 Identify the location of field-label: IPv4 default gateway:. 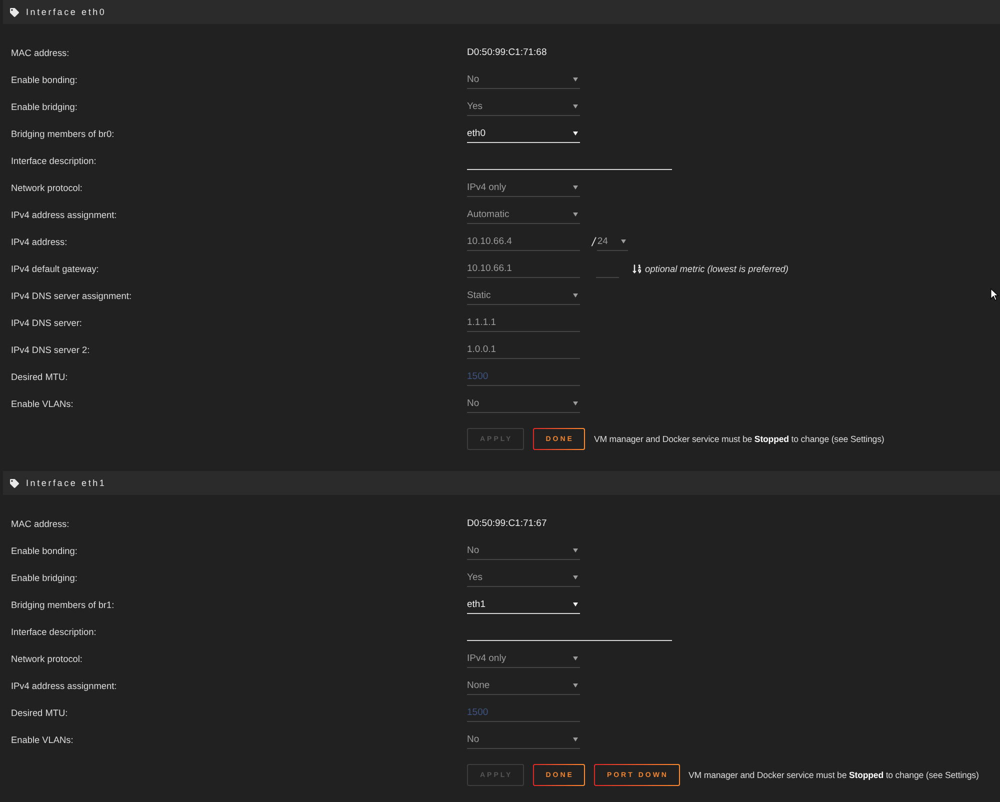
(55, 269).